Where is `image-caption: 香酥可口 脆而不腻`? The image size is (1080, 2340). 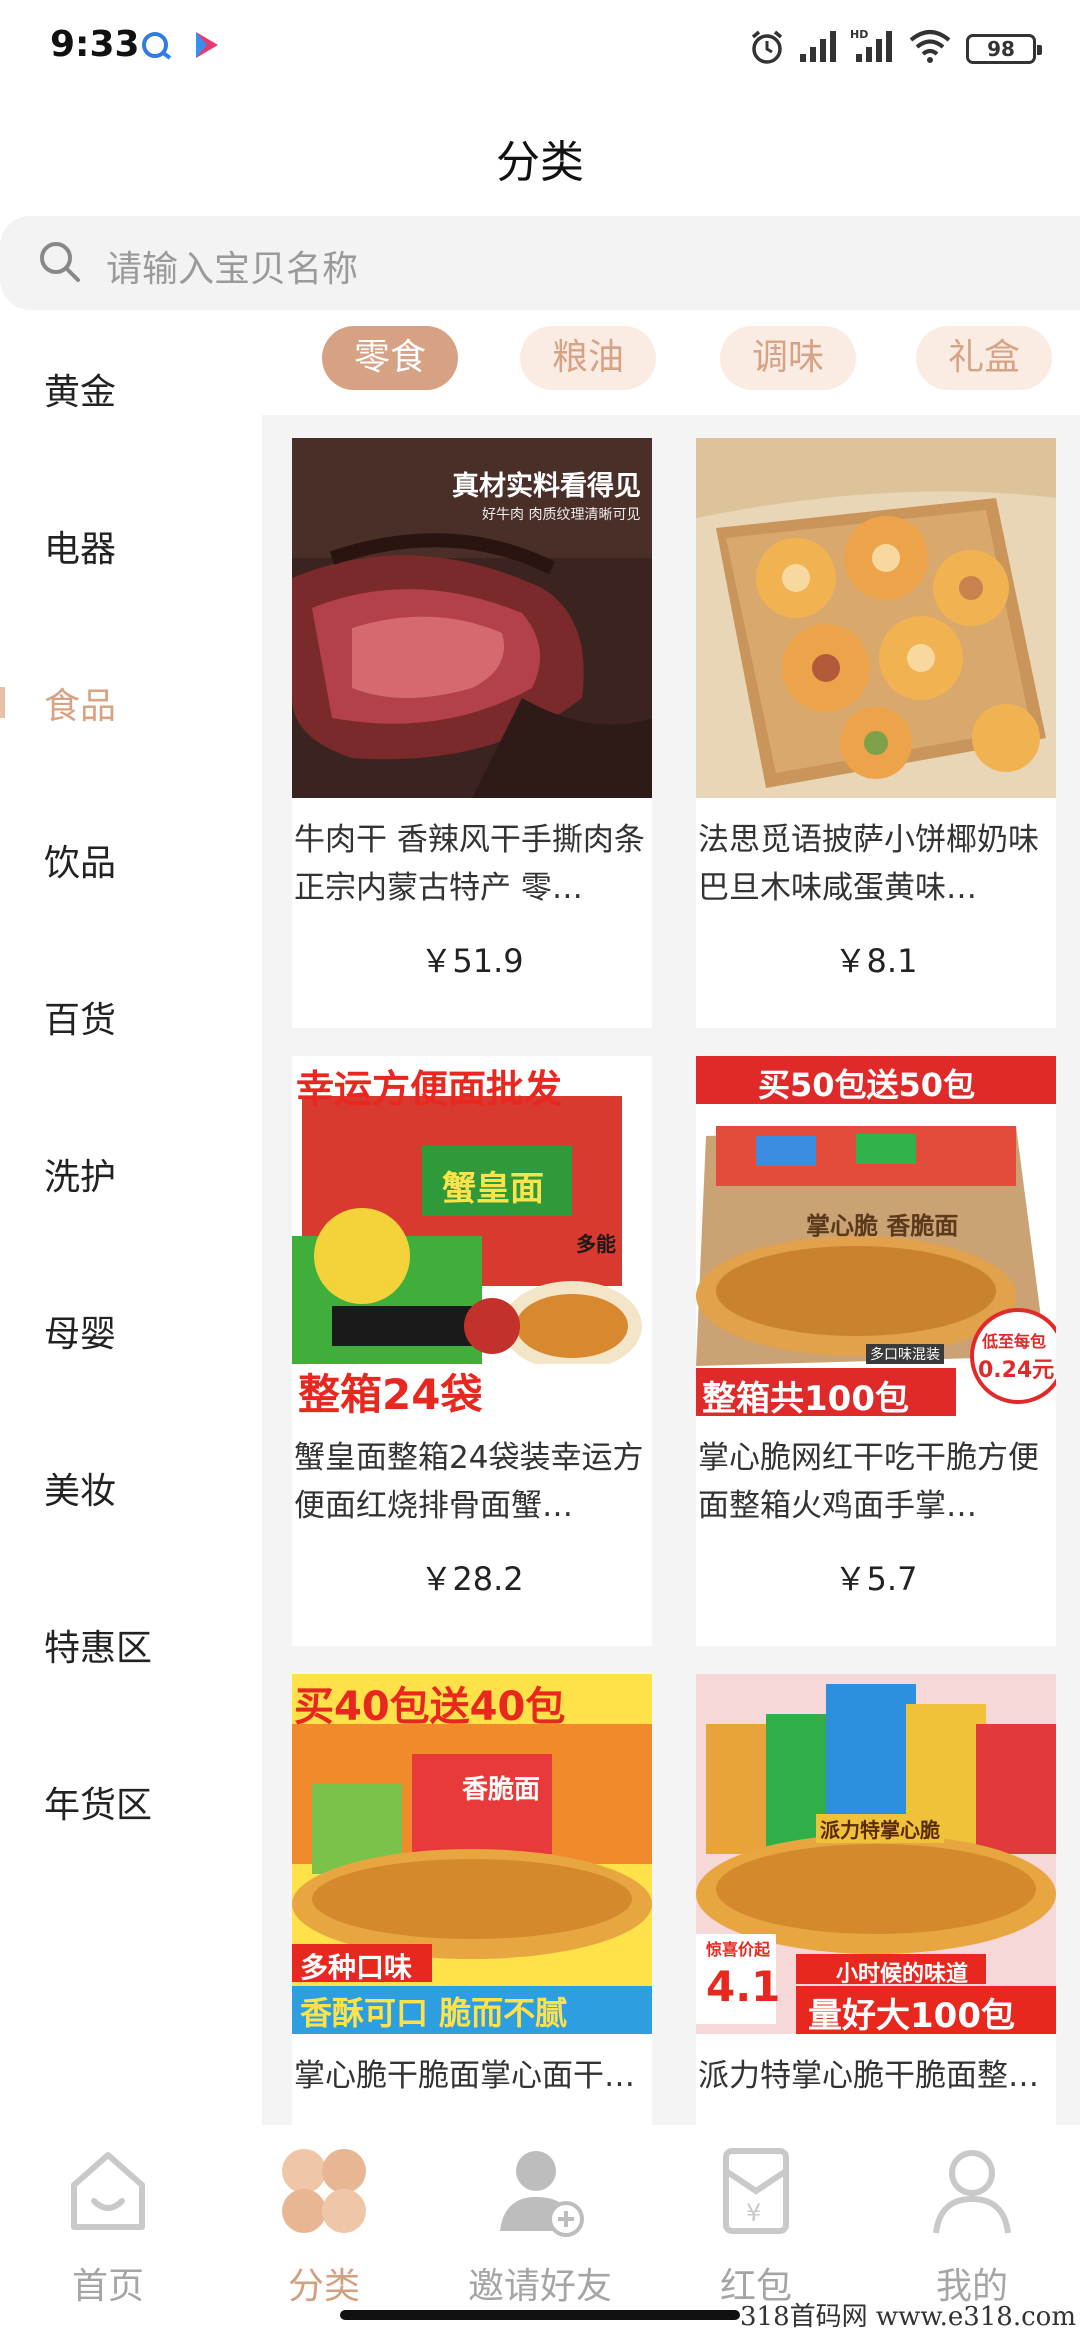 image-caption: 香酥可口 脆而不腻 is located at coordinates (434, 2013).